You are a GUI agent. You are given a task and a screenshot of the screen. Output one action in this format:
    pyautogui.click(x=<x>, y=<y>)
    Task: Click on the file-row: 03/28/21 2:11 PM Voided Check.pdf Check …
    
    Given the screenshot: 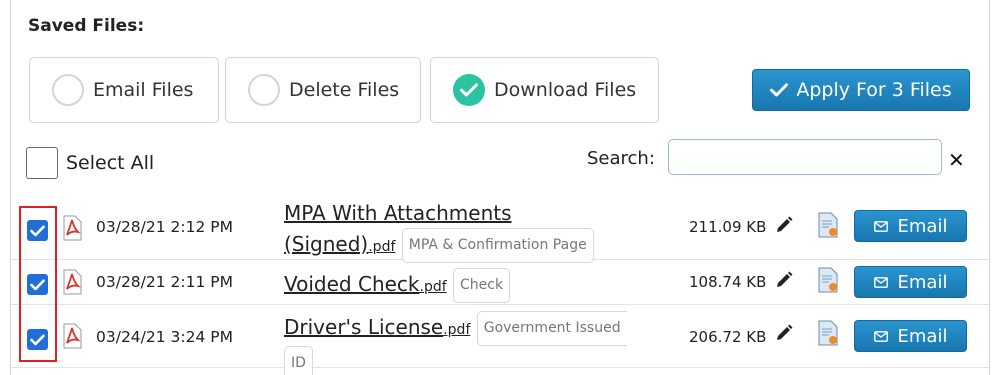 What is the action you would take?
    pyautogui.click(x=500, y=283)
    